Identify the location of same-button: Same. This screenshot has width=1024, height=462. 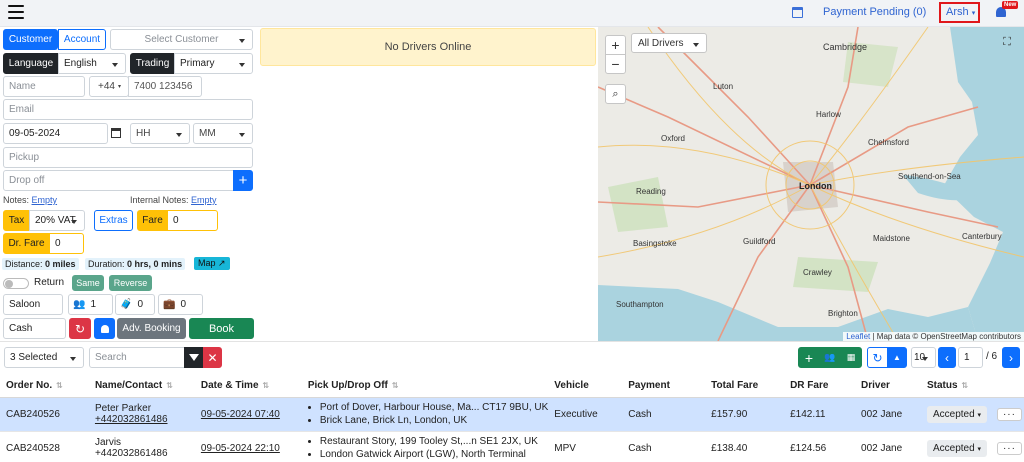
(88, 283).